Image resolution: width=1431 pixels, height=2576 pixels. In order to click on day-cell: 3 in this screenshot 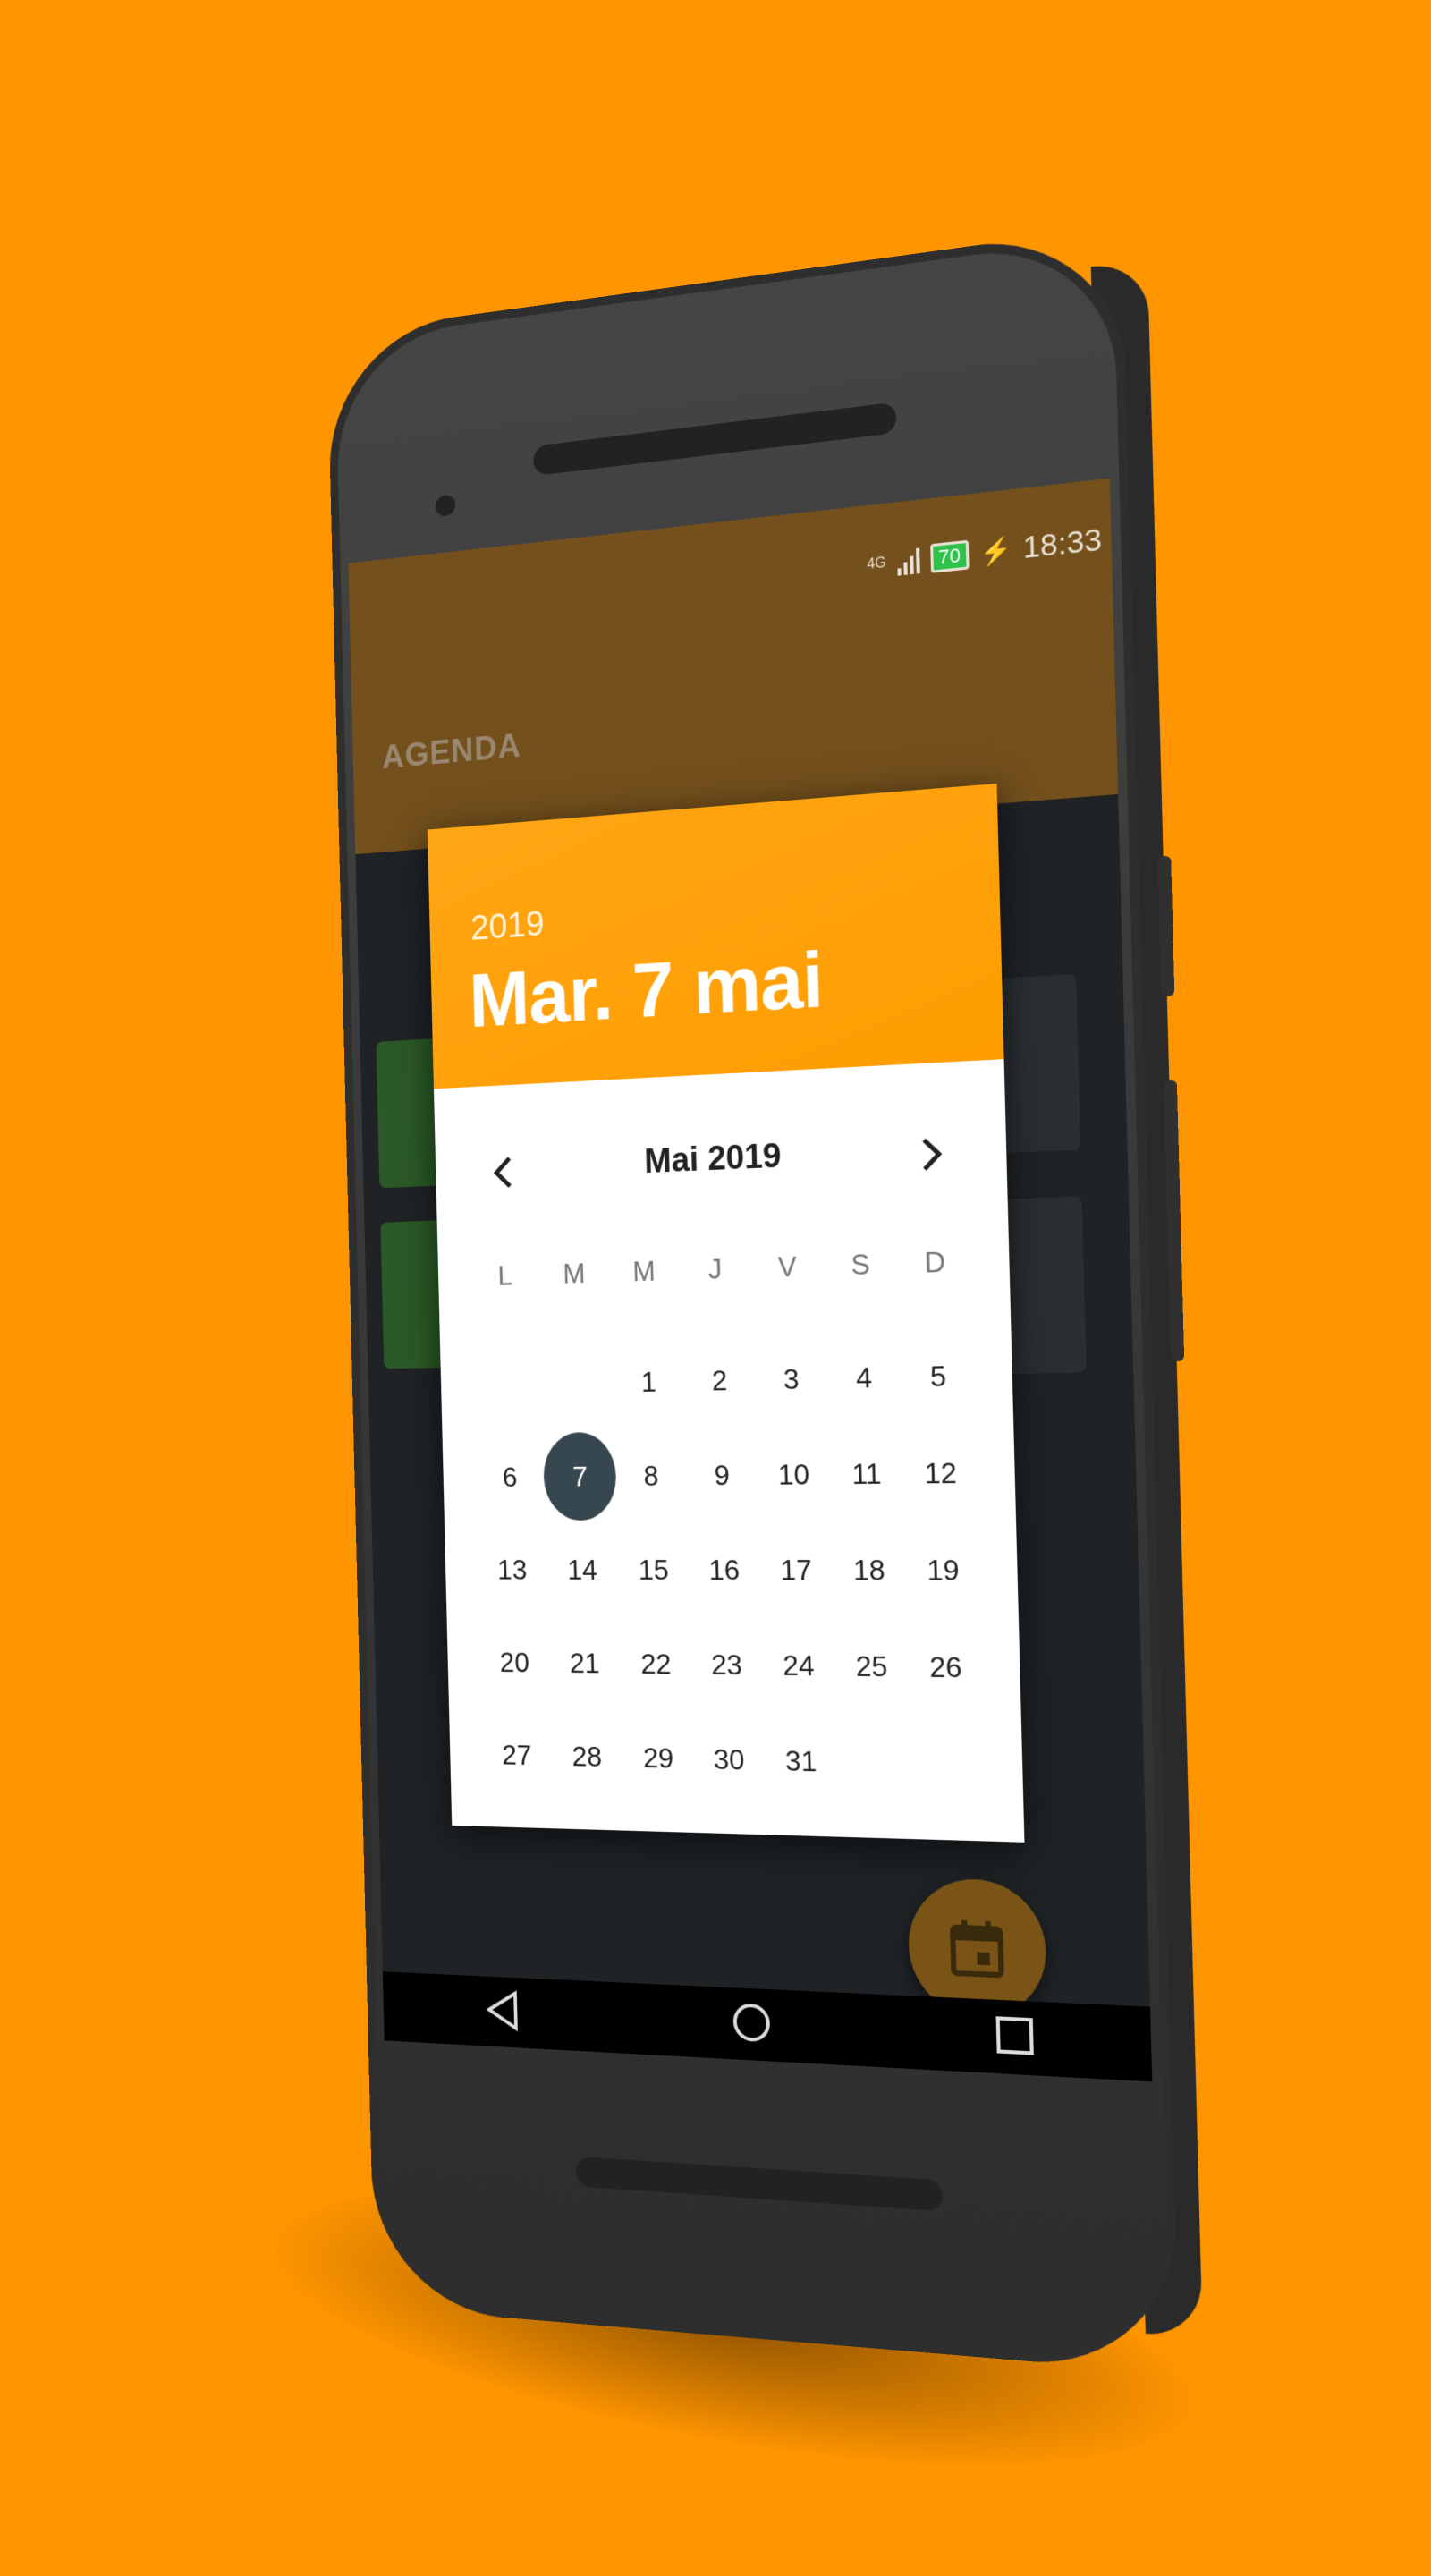, I will do `click(792, 1378)`.